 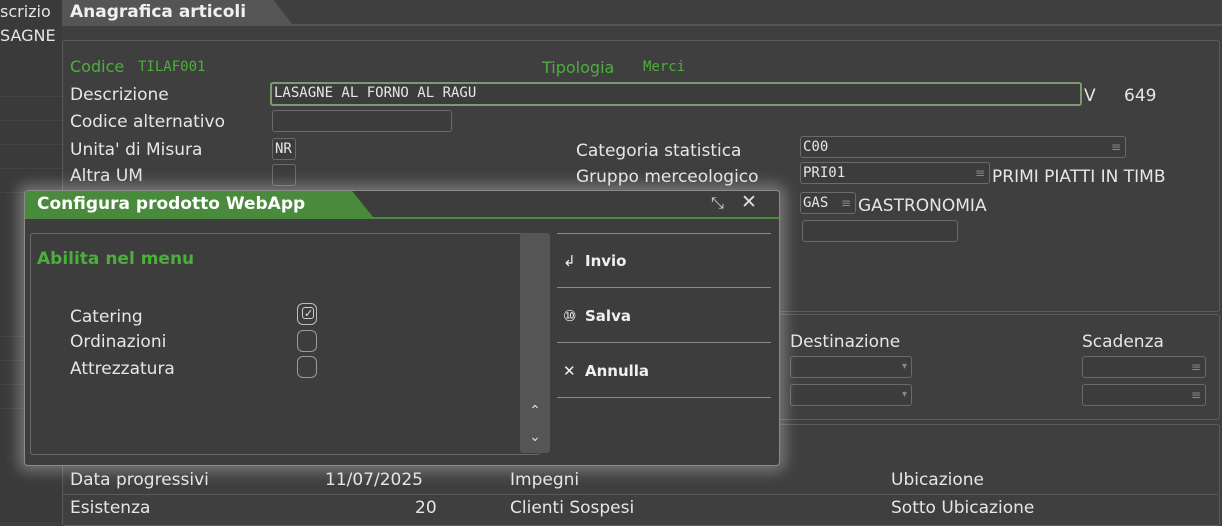 I want to click on categoria-statistica-value: C00, so click(x=816, y=147).